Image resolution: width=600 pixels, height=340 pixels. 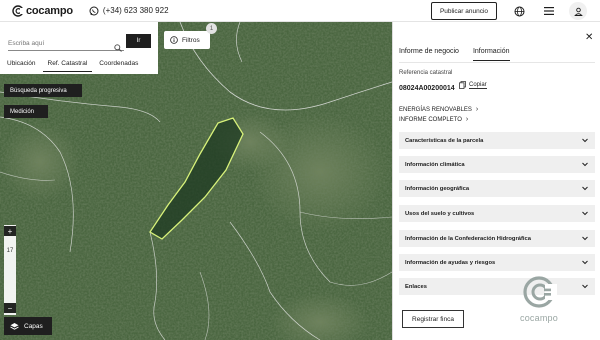 I want to click on copy-label: Copiar, so click(x=478, y=85).